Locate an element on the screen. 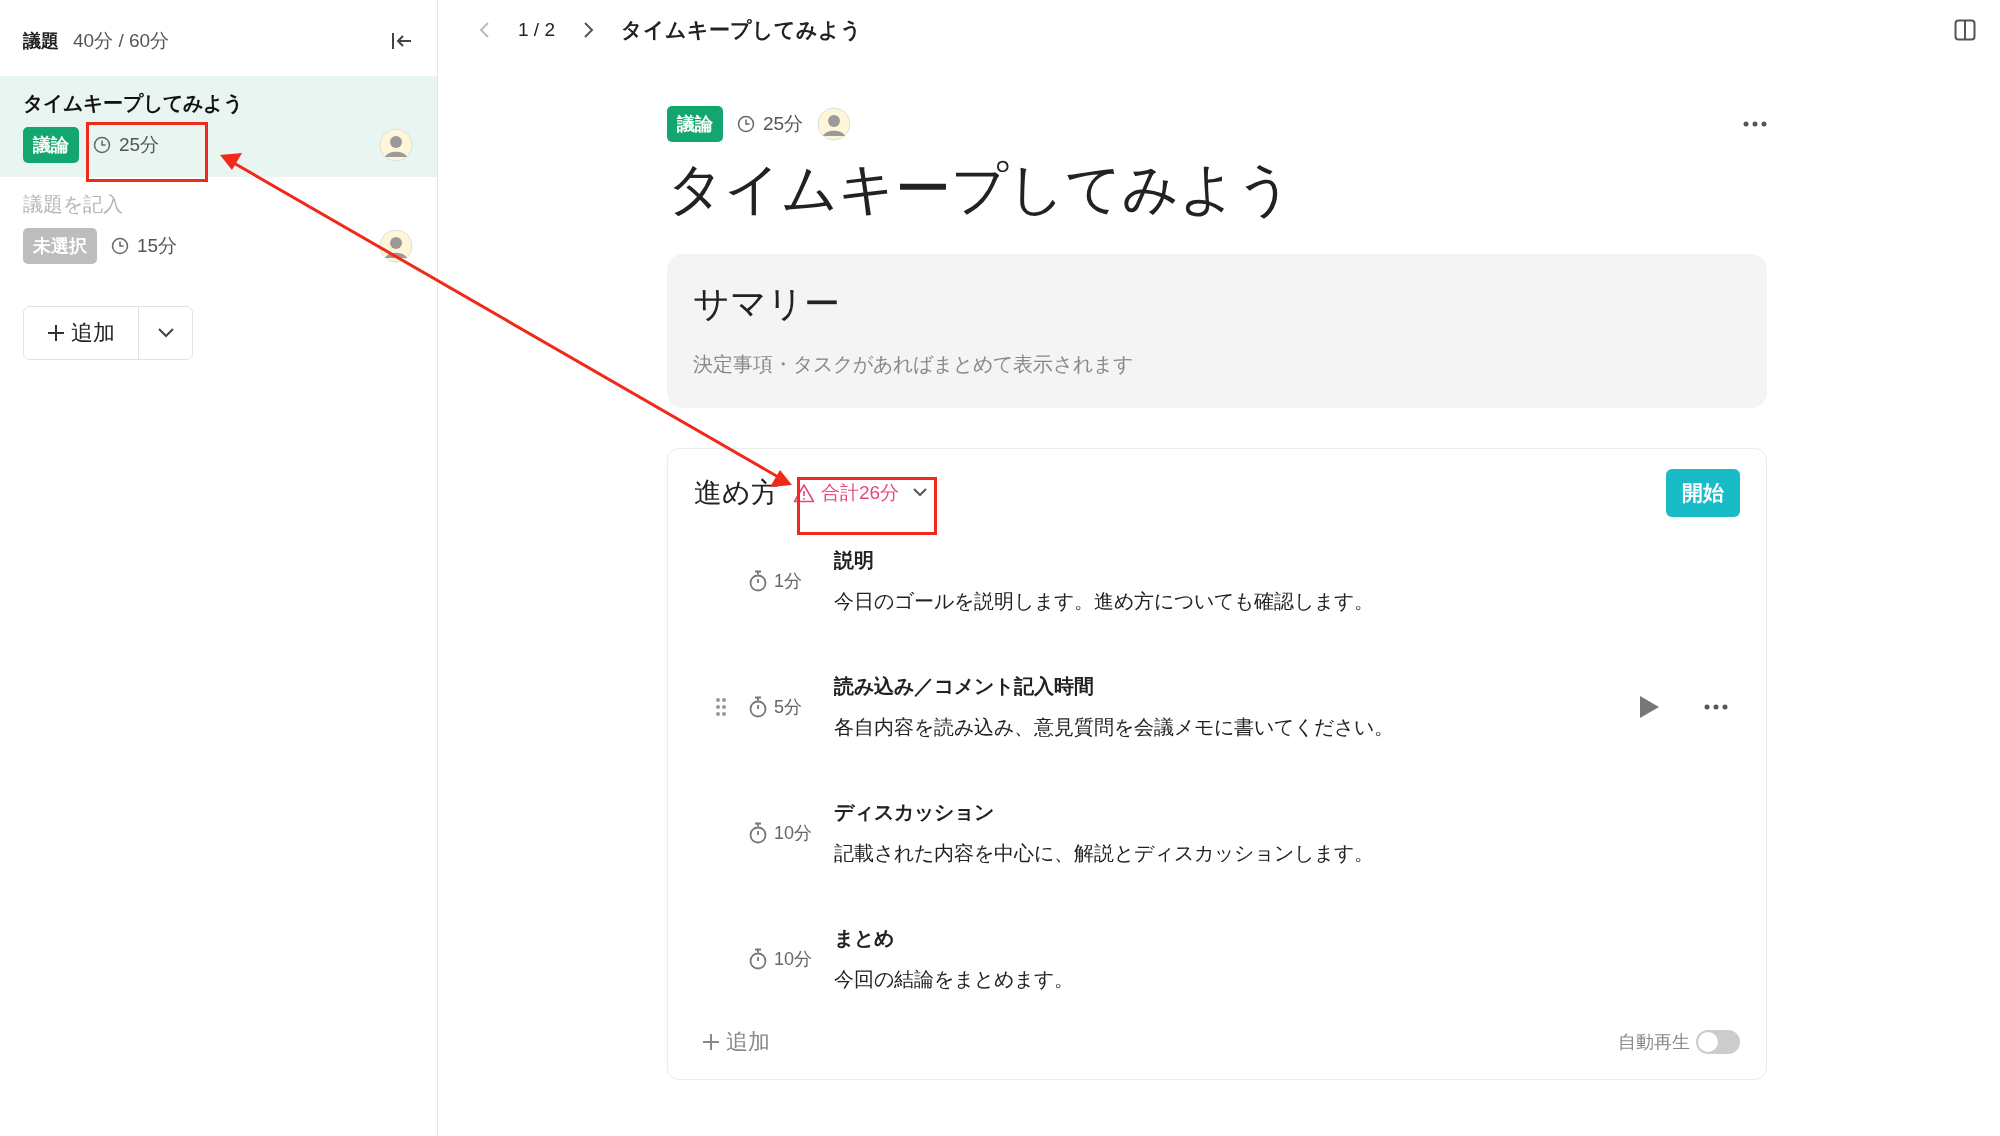 The width and height of the screenshot is (2000, 1136). item-title: タイムキープしてみよう is located at coordinates (133, 103).